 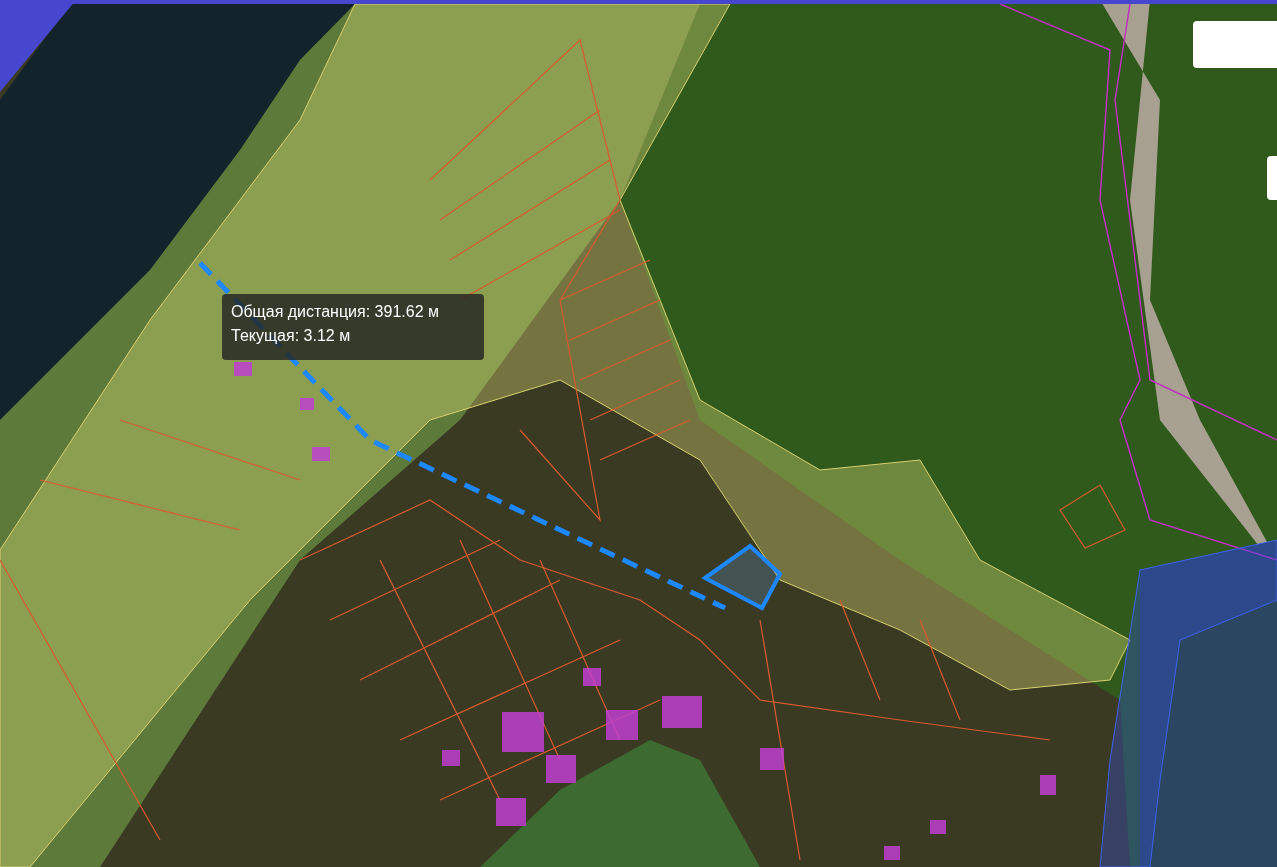 What do you see at coordinates (335, 312) in the screenshot?
I see `total-distance-text: Общая дистанция: 391.62 м` at bounding box center [335, 312].